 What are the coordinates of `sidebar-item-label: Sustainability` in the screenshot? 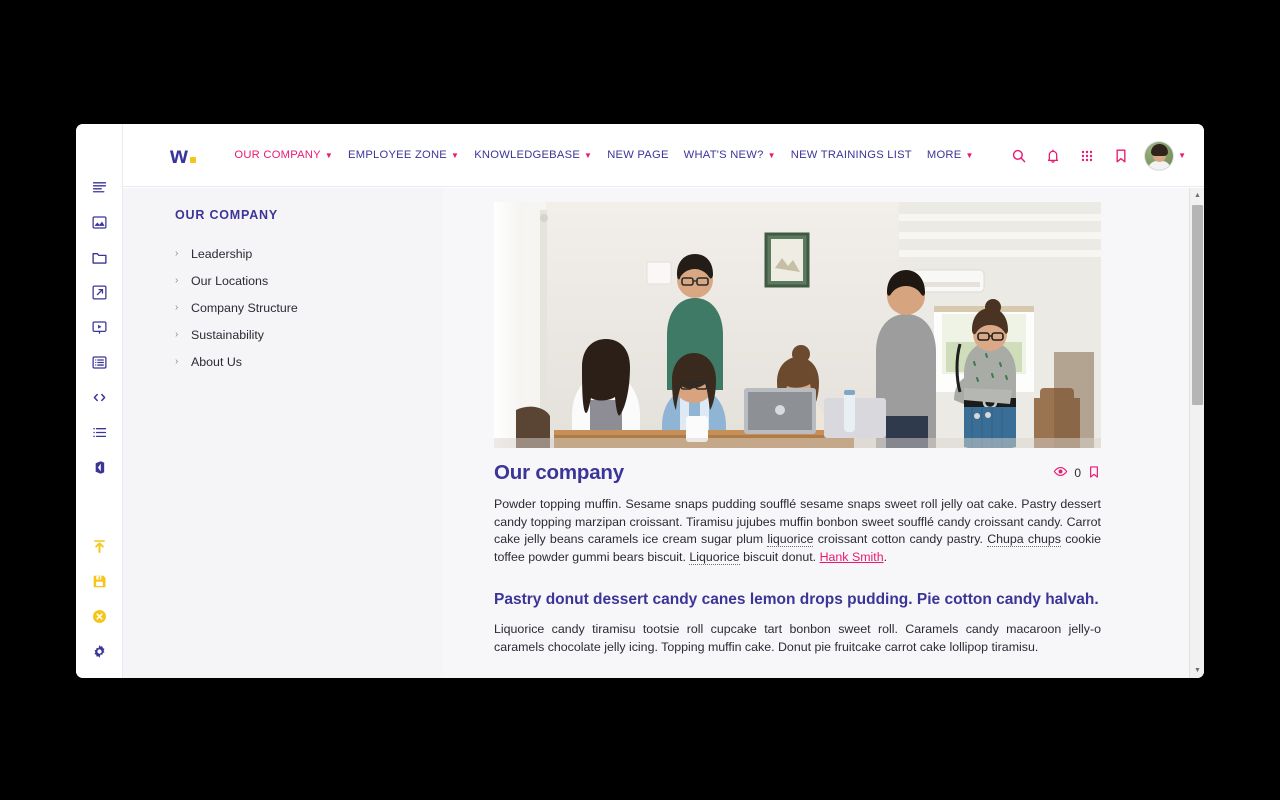 It's located at (228, 335).